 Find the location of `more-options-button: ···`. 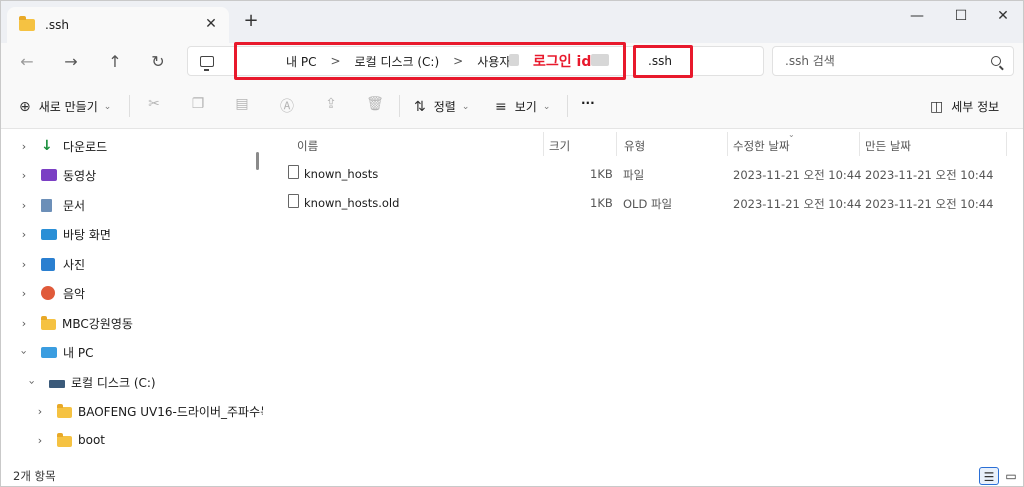

more-options-button: ··· is located at coordinates (588, 103).